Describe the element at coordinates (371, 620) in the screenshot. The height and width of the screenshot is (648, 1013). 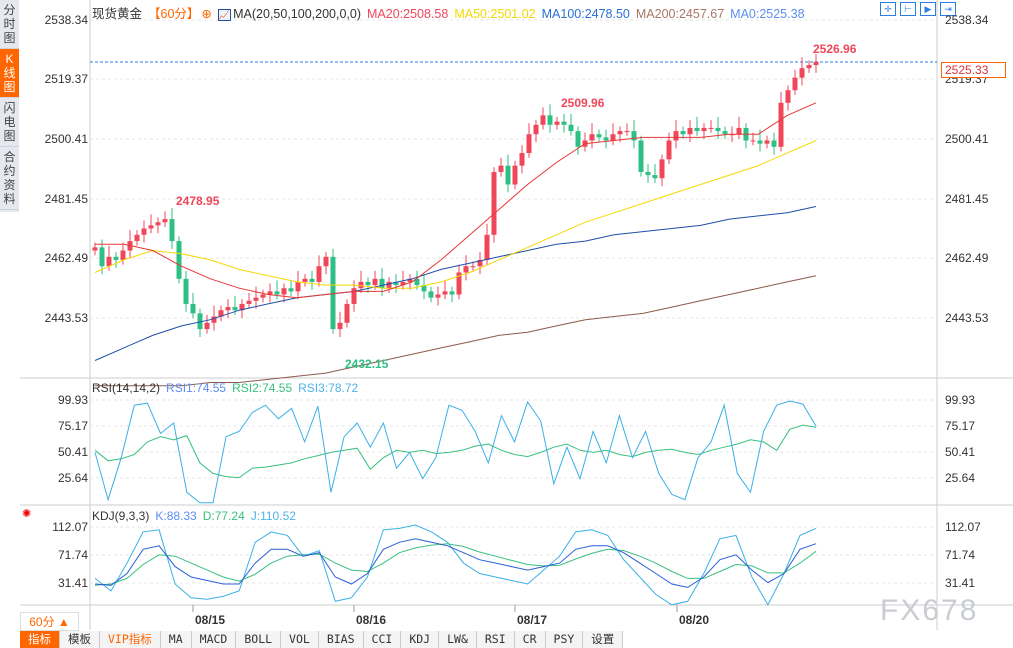
I see `date-label: 08/16` at that location.